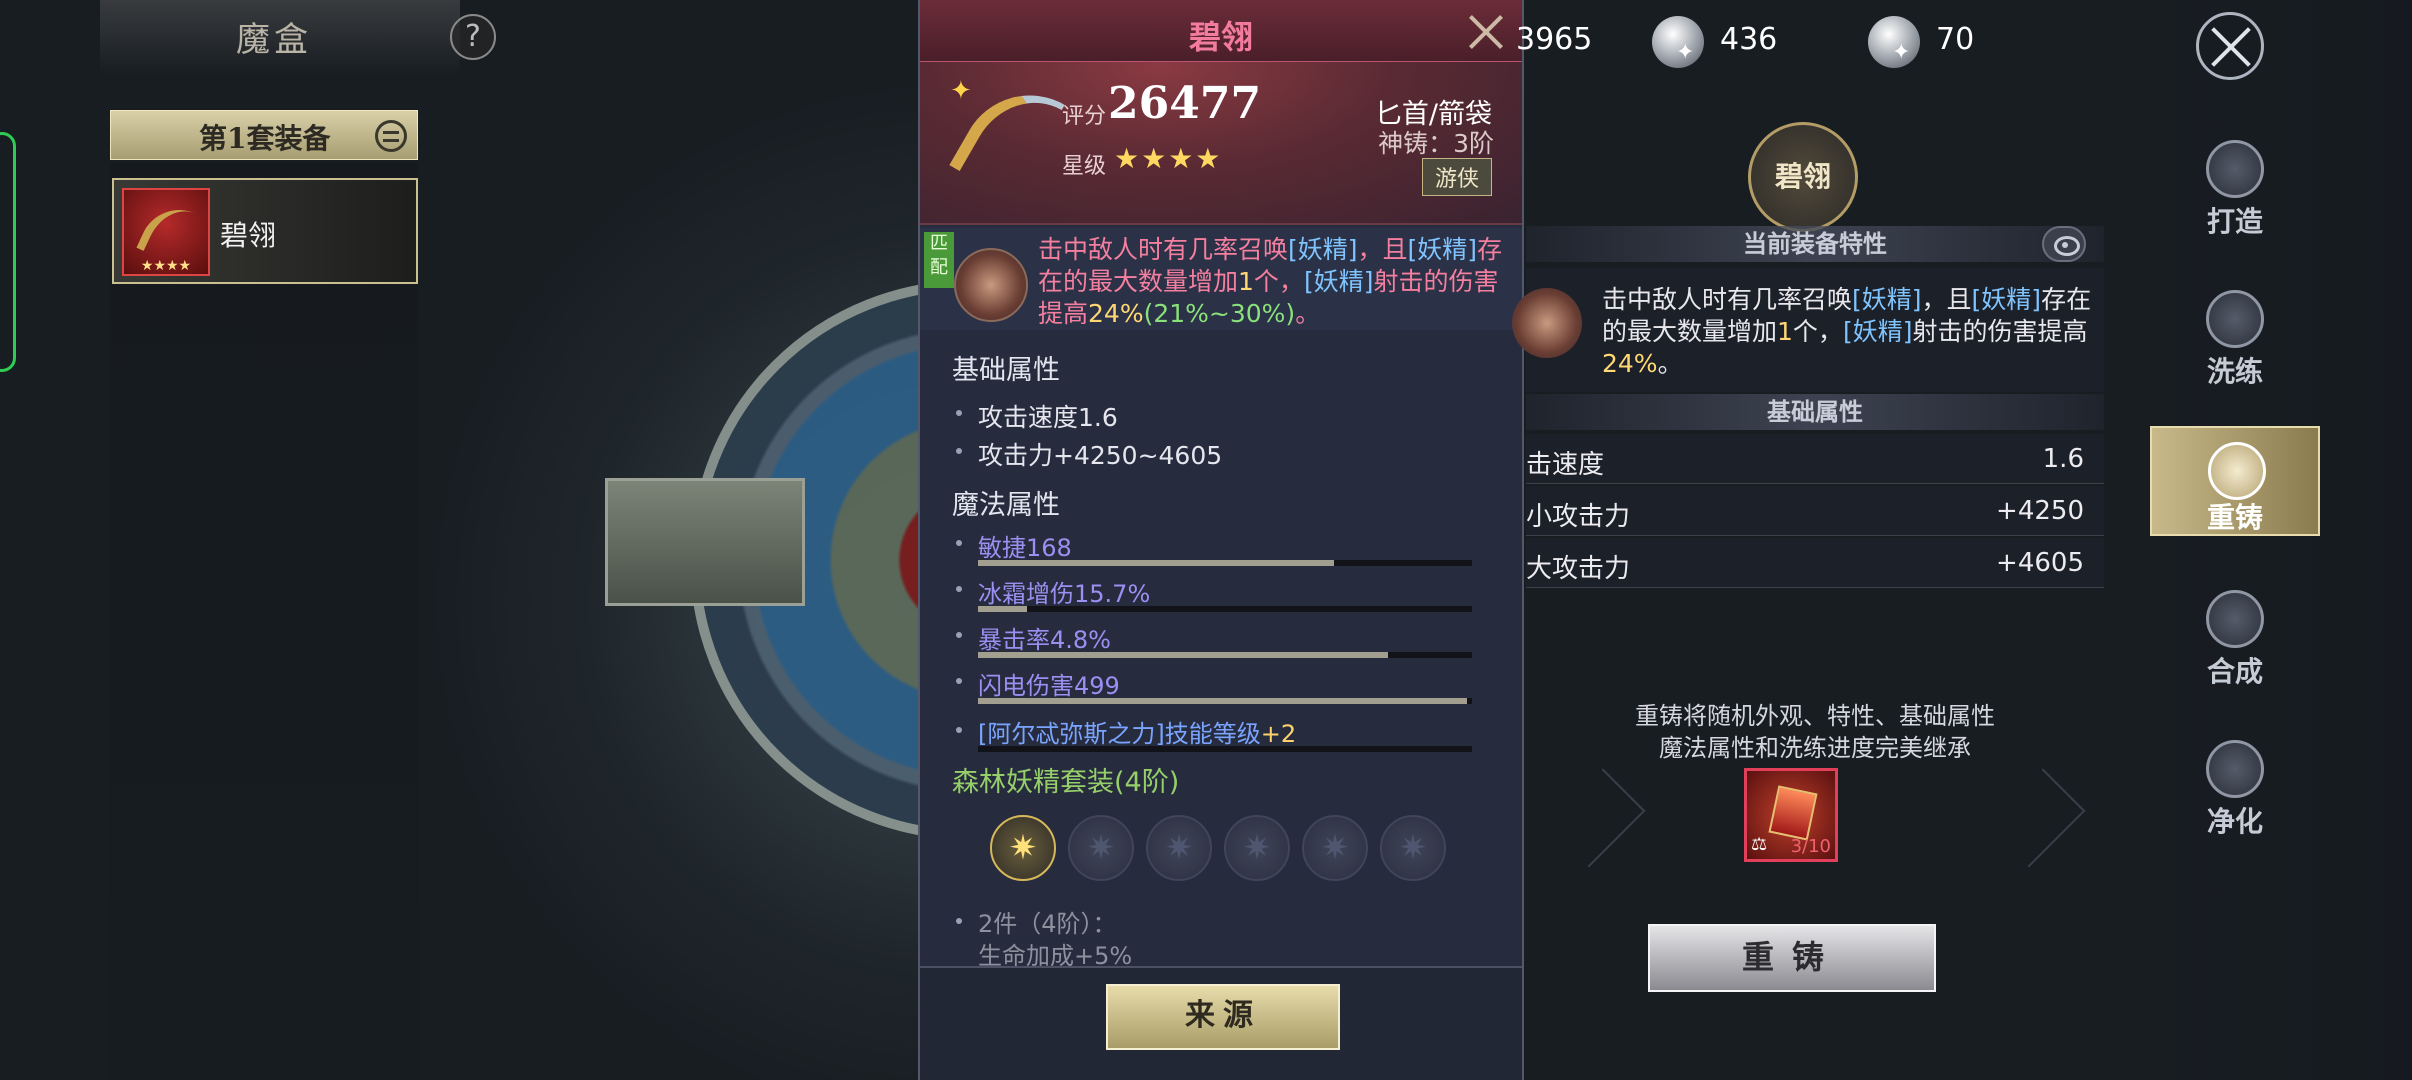  What do you see at coordinates (1006, 505) in the screenshot?
I see `magic-stats-title: 魔法属性` at bounding box center [1006, 505].